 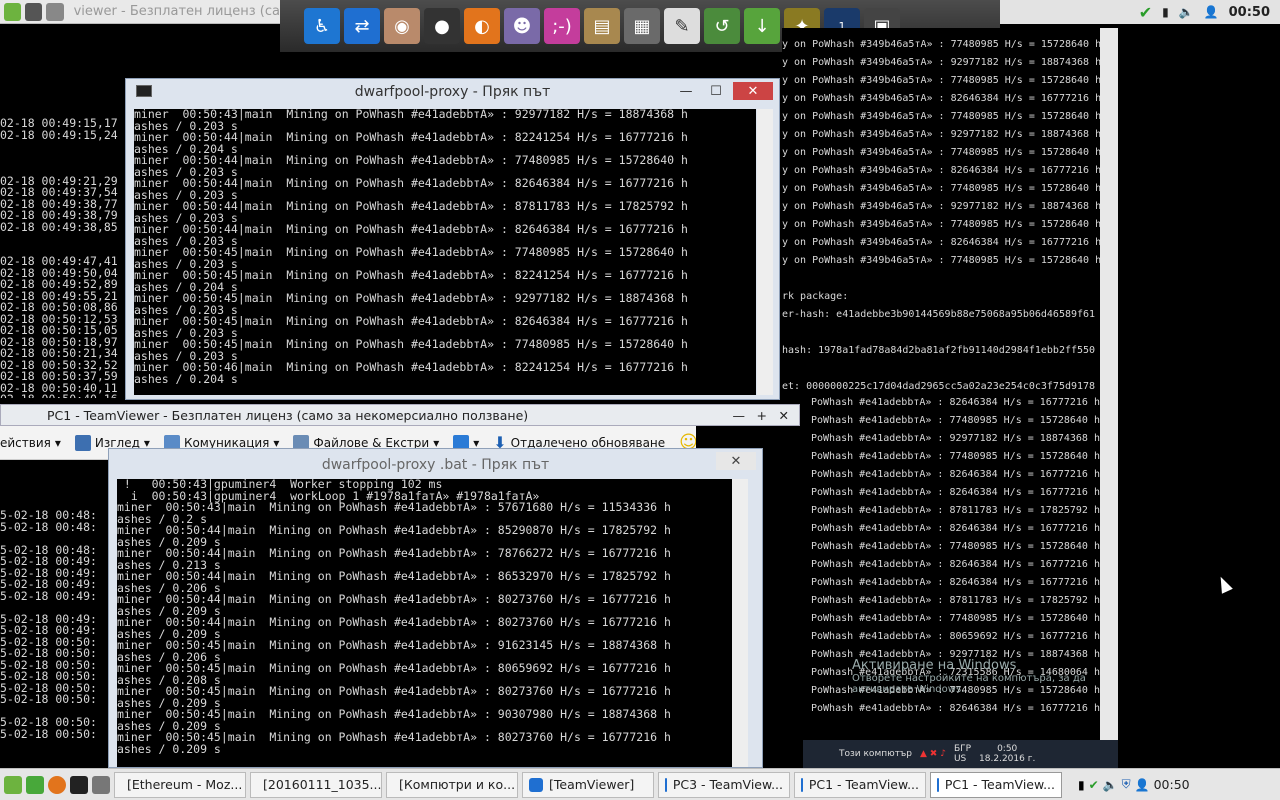 What do you see at coordinates (82, 442) in the screenshot?
I see `view-icon` at bounding box center [82, 442].